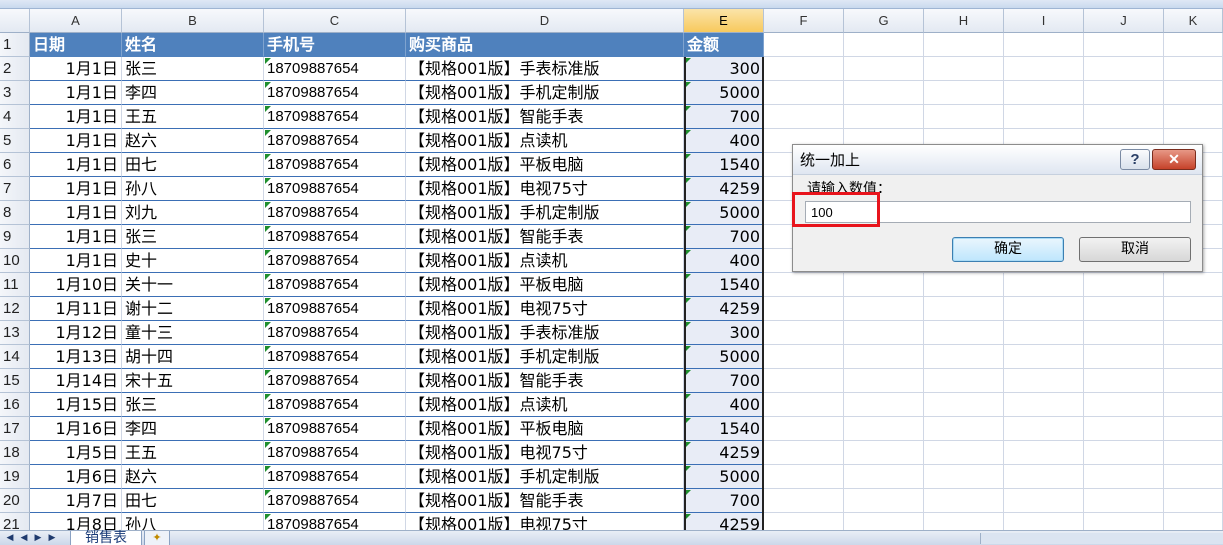  I want to click on product-cell: 【规格001版】平板电脑, so click(545, 285).